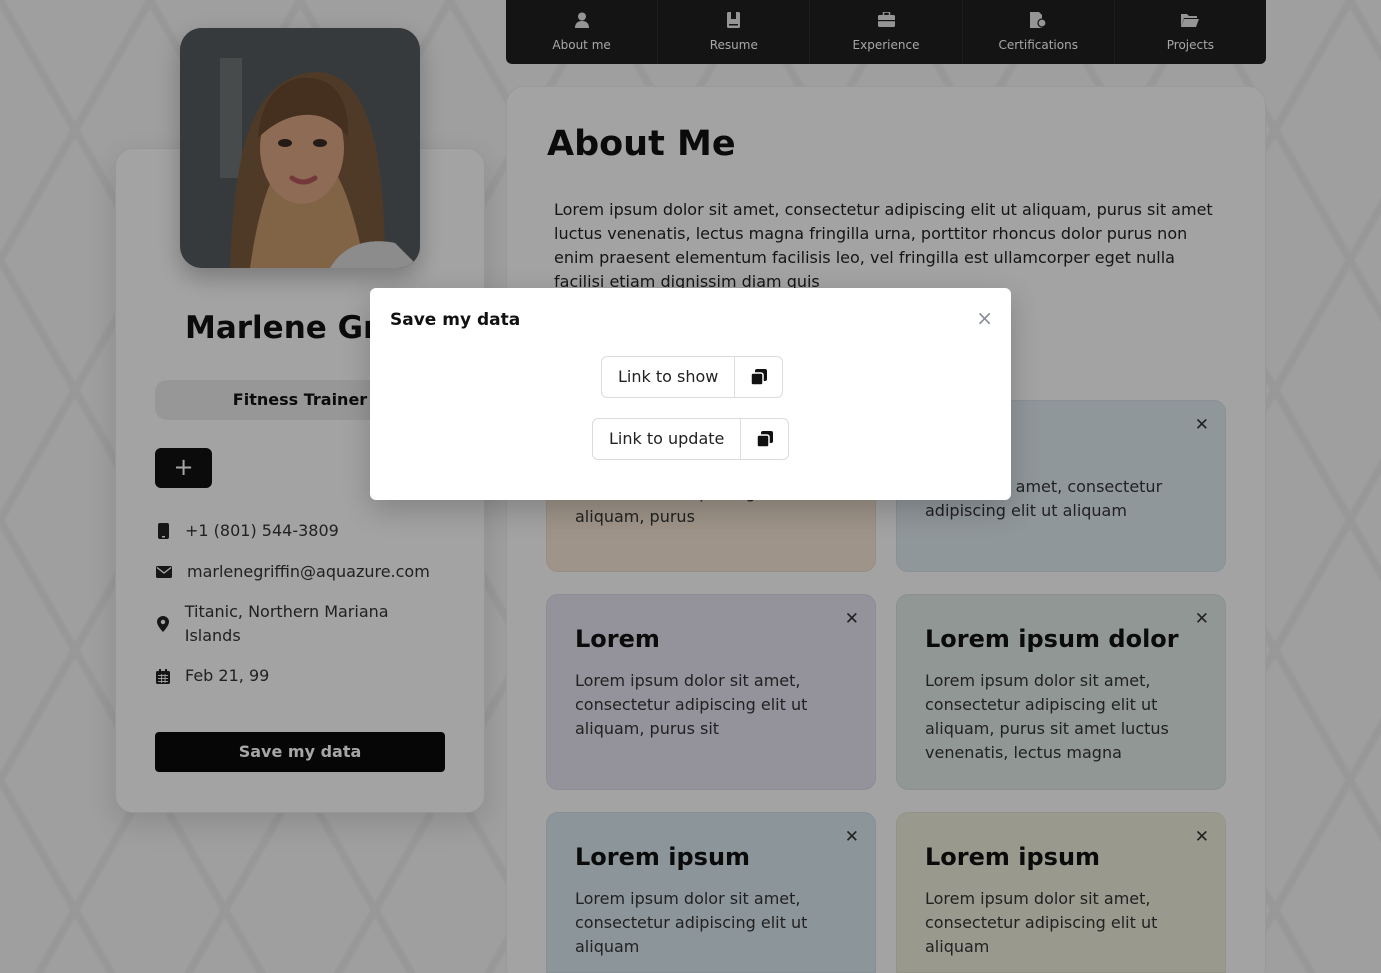 The width and height of the screenshot is (1381, 973). What do you see at coordinates (455, 320) in the screenshot?
I see `modal-title: Save my data` at bounding box center [455, 320].